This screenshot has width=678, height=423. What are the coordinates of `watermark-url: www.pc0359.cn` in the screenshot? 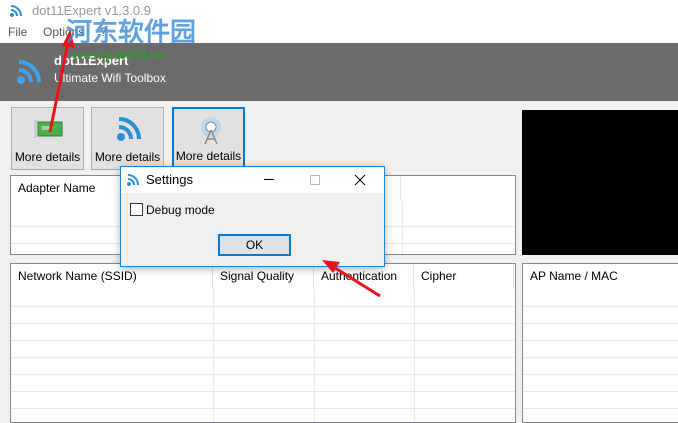 It's located at (118, 55).